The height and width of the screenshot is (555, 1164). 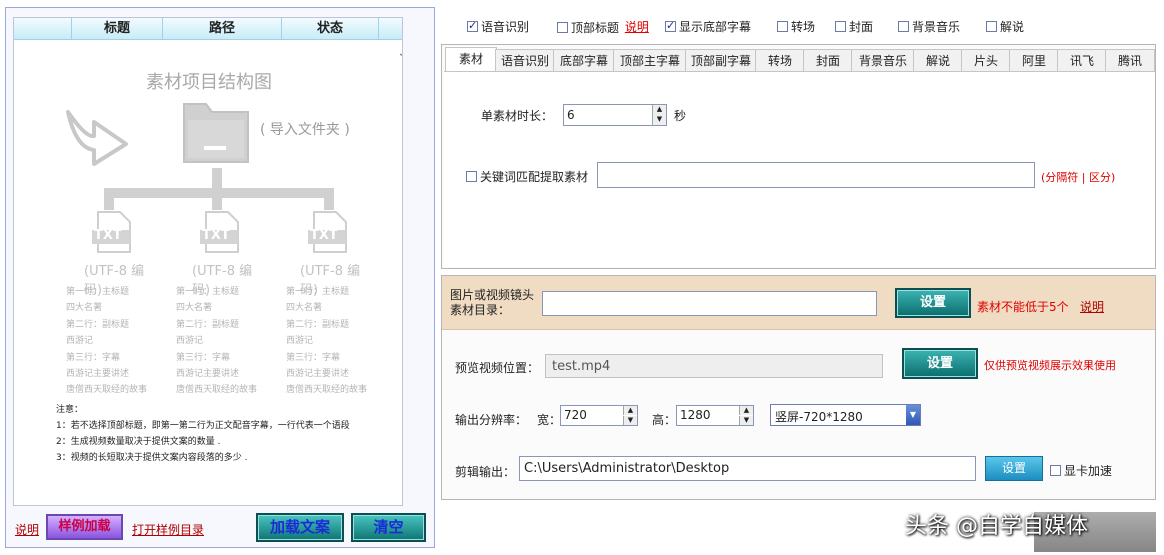 What do you see at coordinates (1034, 60) in the screenshot?
I see `tab-aliyun: 阿里` at bounding box center [1034, 60].